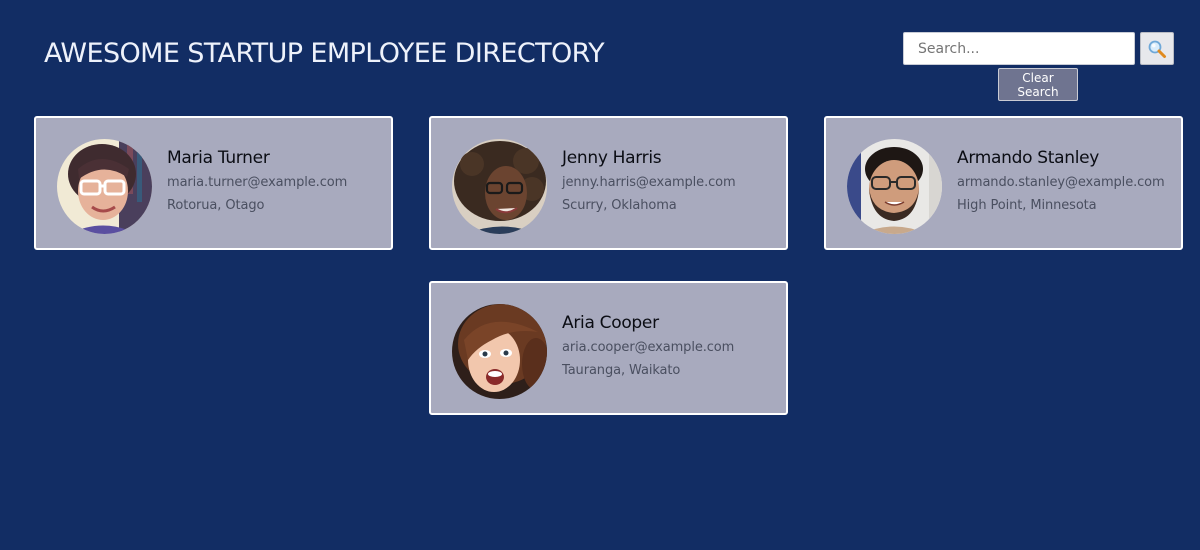 The height and width of the screenshot is (550, 1200). I want to click on employee-email: maria.turner@example.com, so click(257, 182).